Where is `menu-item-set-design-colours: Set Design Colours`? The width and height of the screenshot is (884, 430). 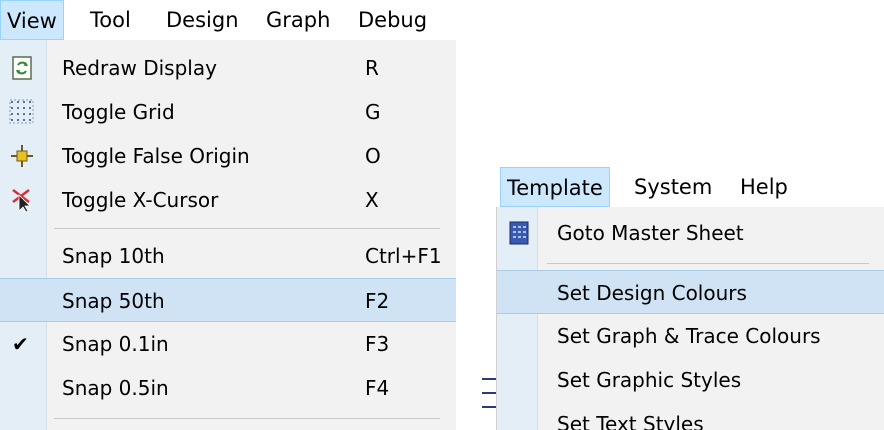 menu-item-set-design-colours: Set Design Colours is located at coordinates (690, 292).